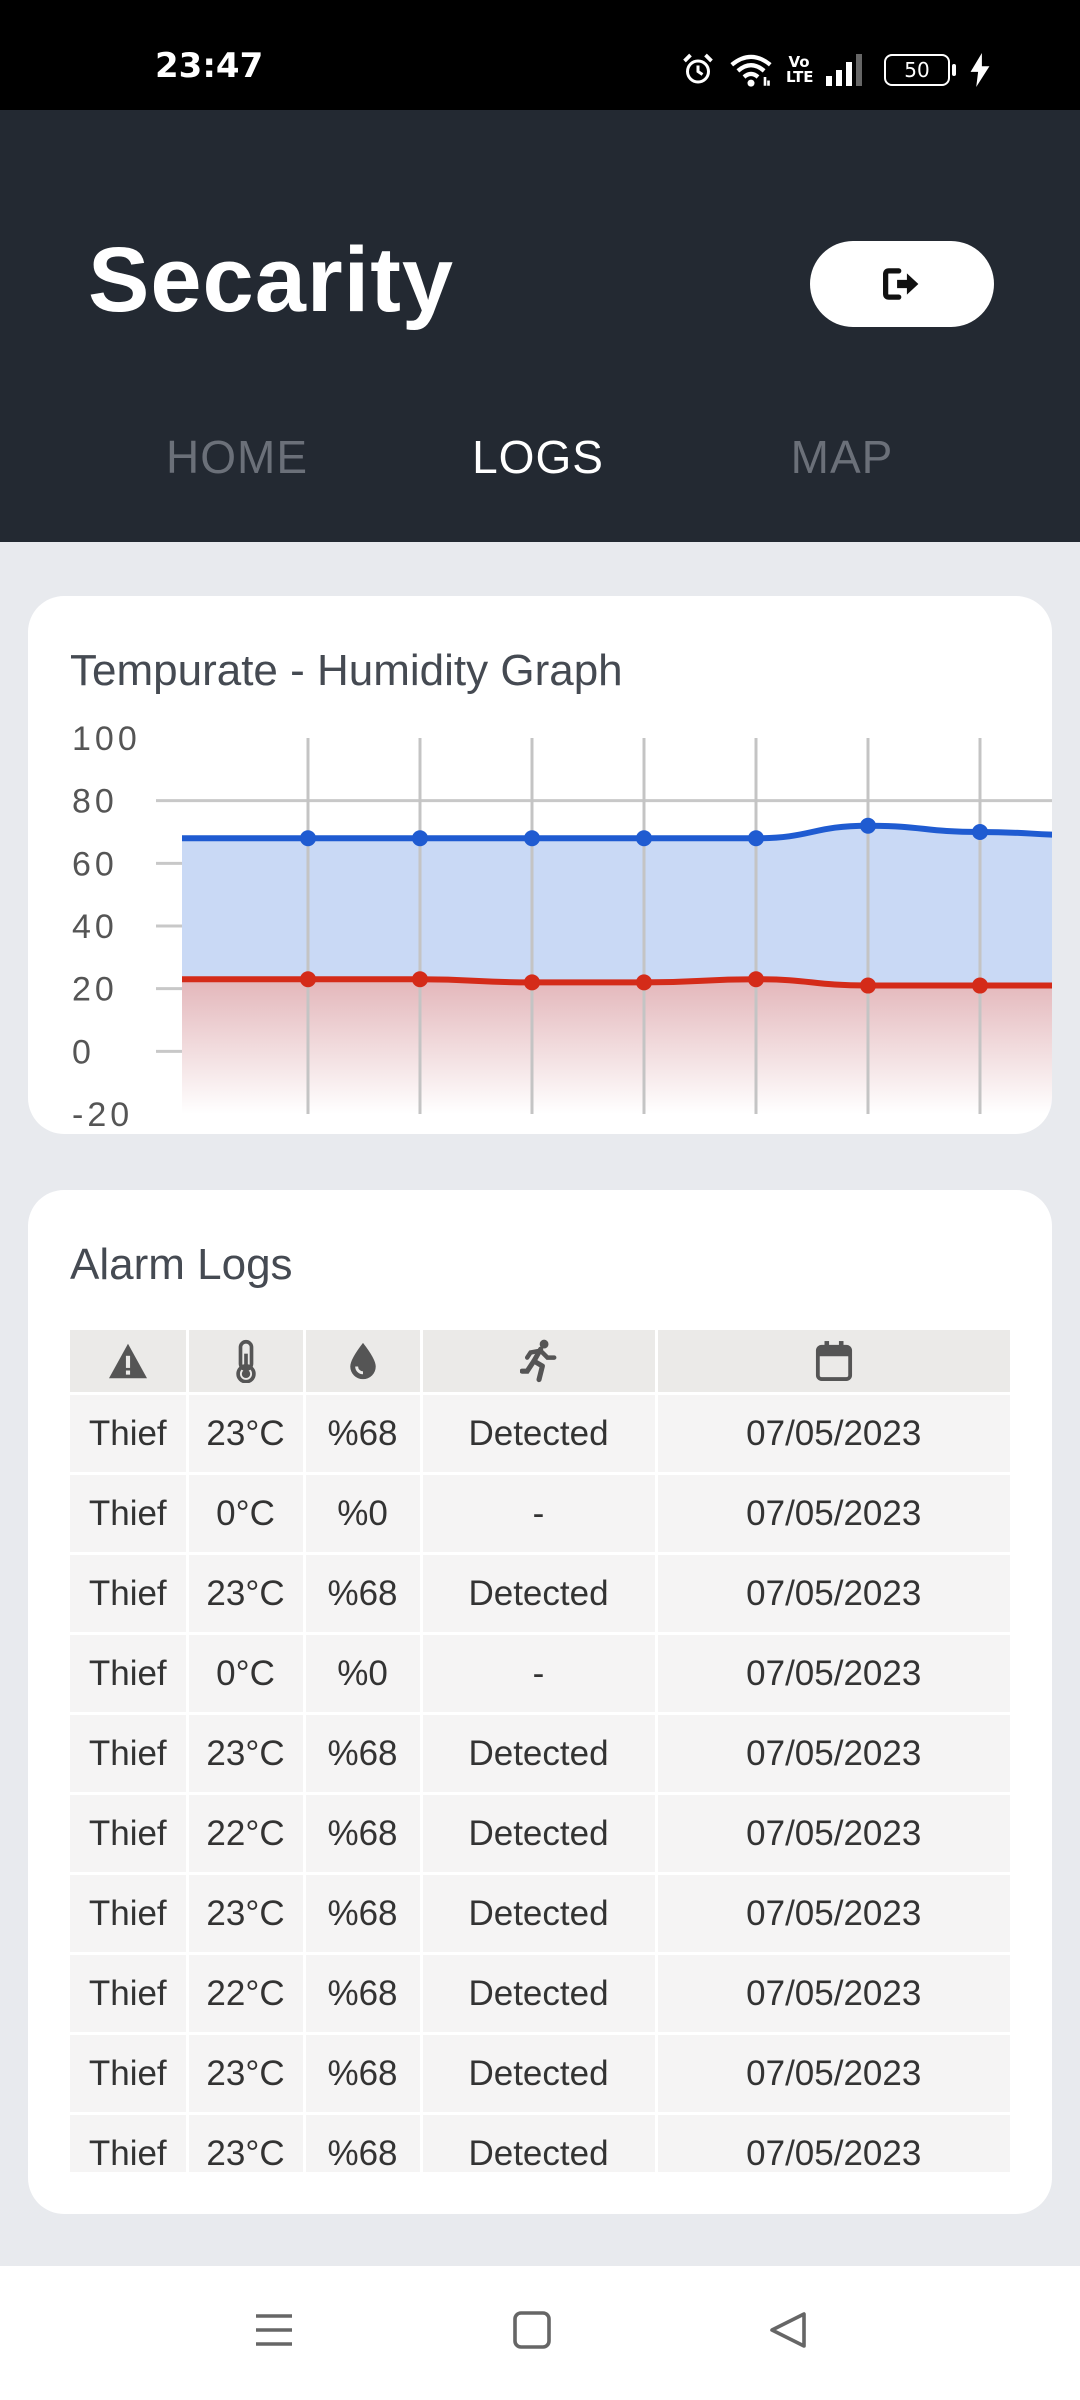 This screenshot has height=2400, width=1080. I want to click on thermometer-icon, so click(245, 1361).